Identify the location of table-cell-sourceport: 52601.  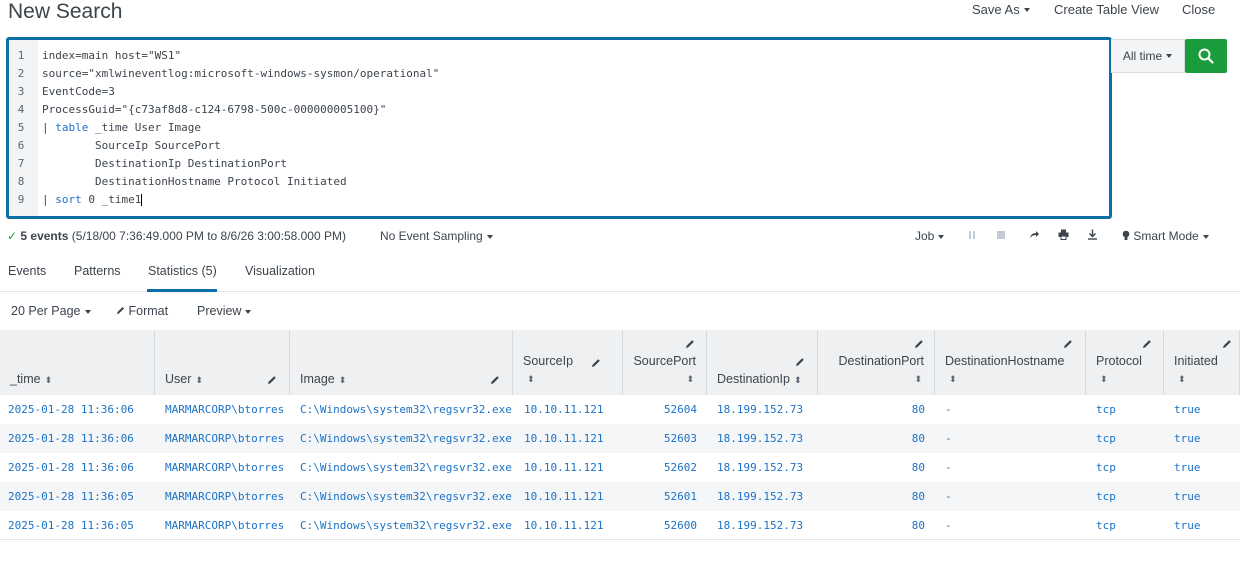
(680, 496).